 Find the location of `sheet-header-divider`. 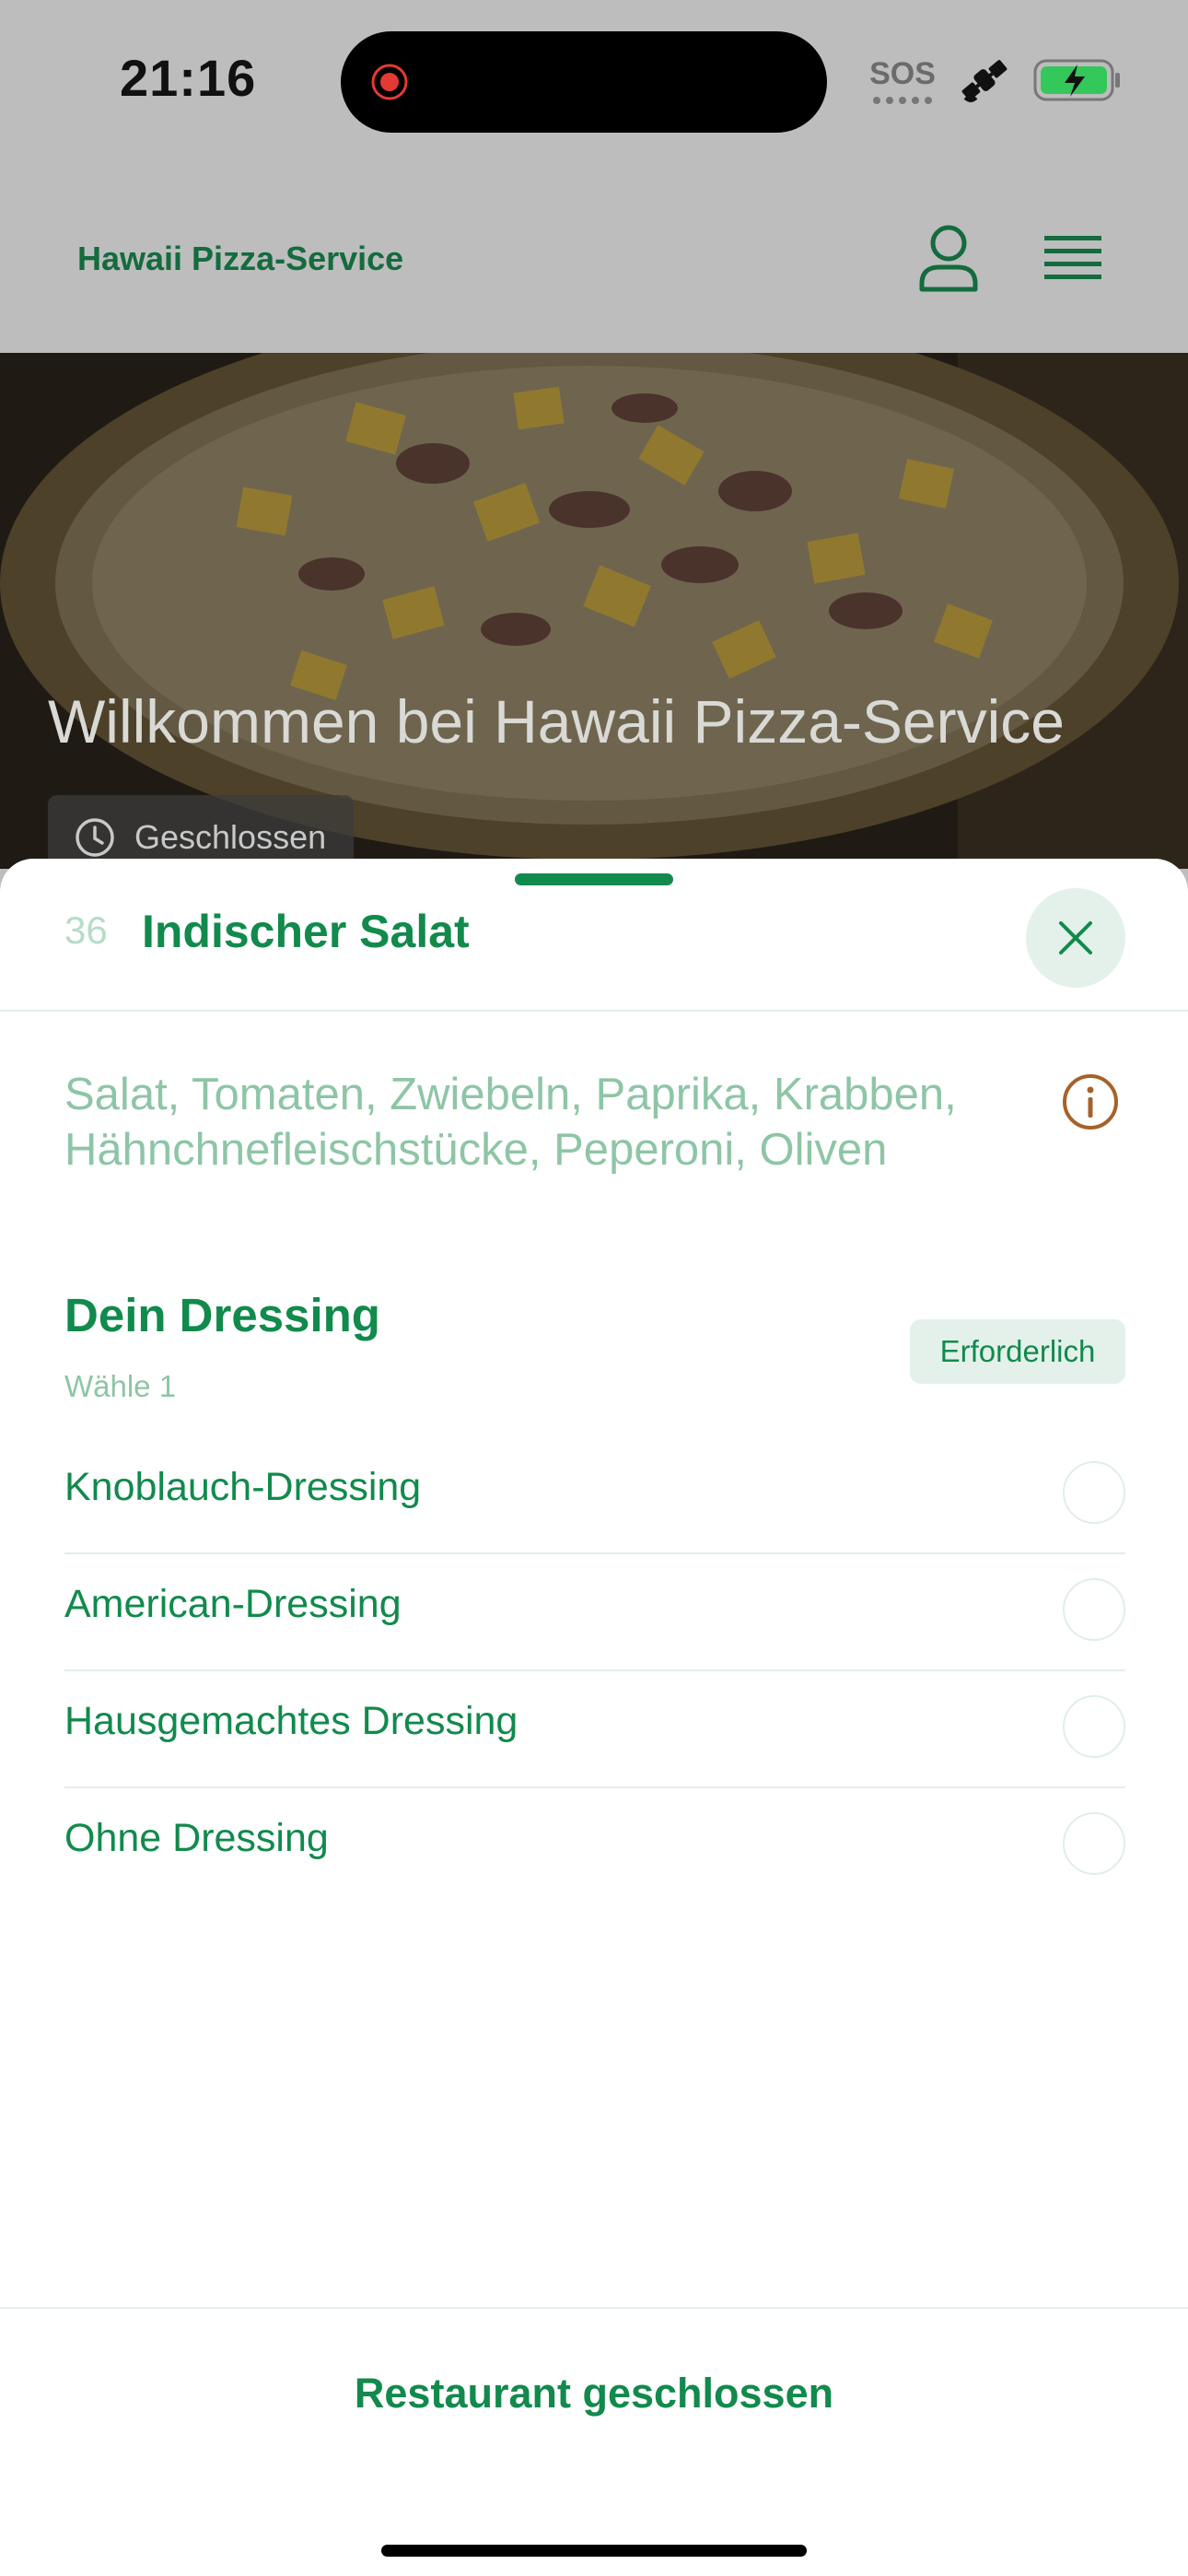

sheet-header-divider is located at coordinates (594, 1011).